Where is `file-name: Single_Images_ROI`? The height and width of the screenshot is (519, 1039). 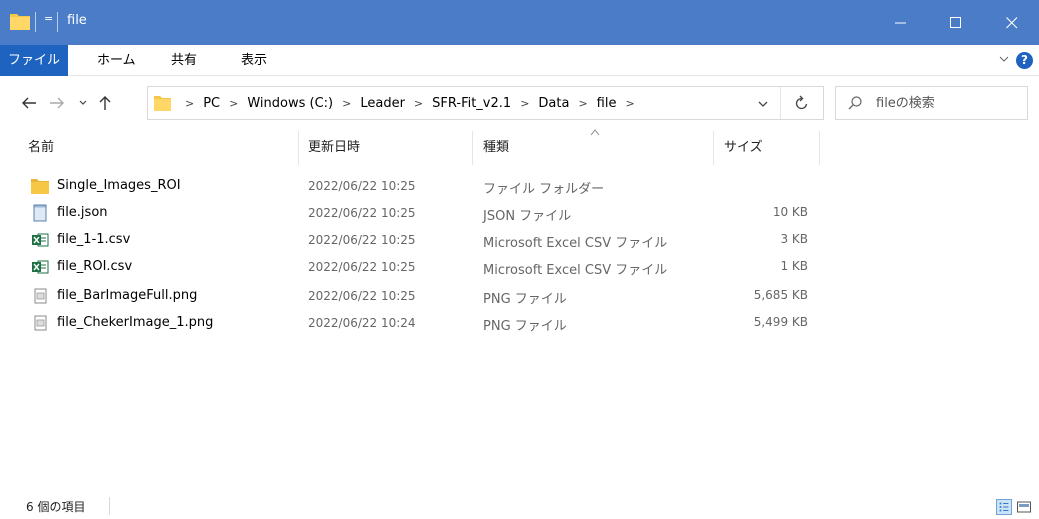
file-name: Single_Images_ROI is located at coordinates (119, 185).